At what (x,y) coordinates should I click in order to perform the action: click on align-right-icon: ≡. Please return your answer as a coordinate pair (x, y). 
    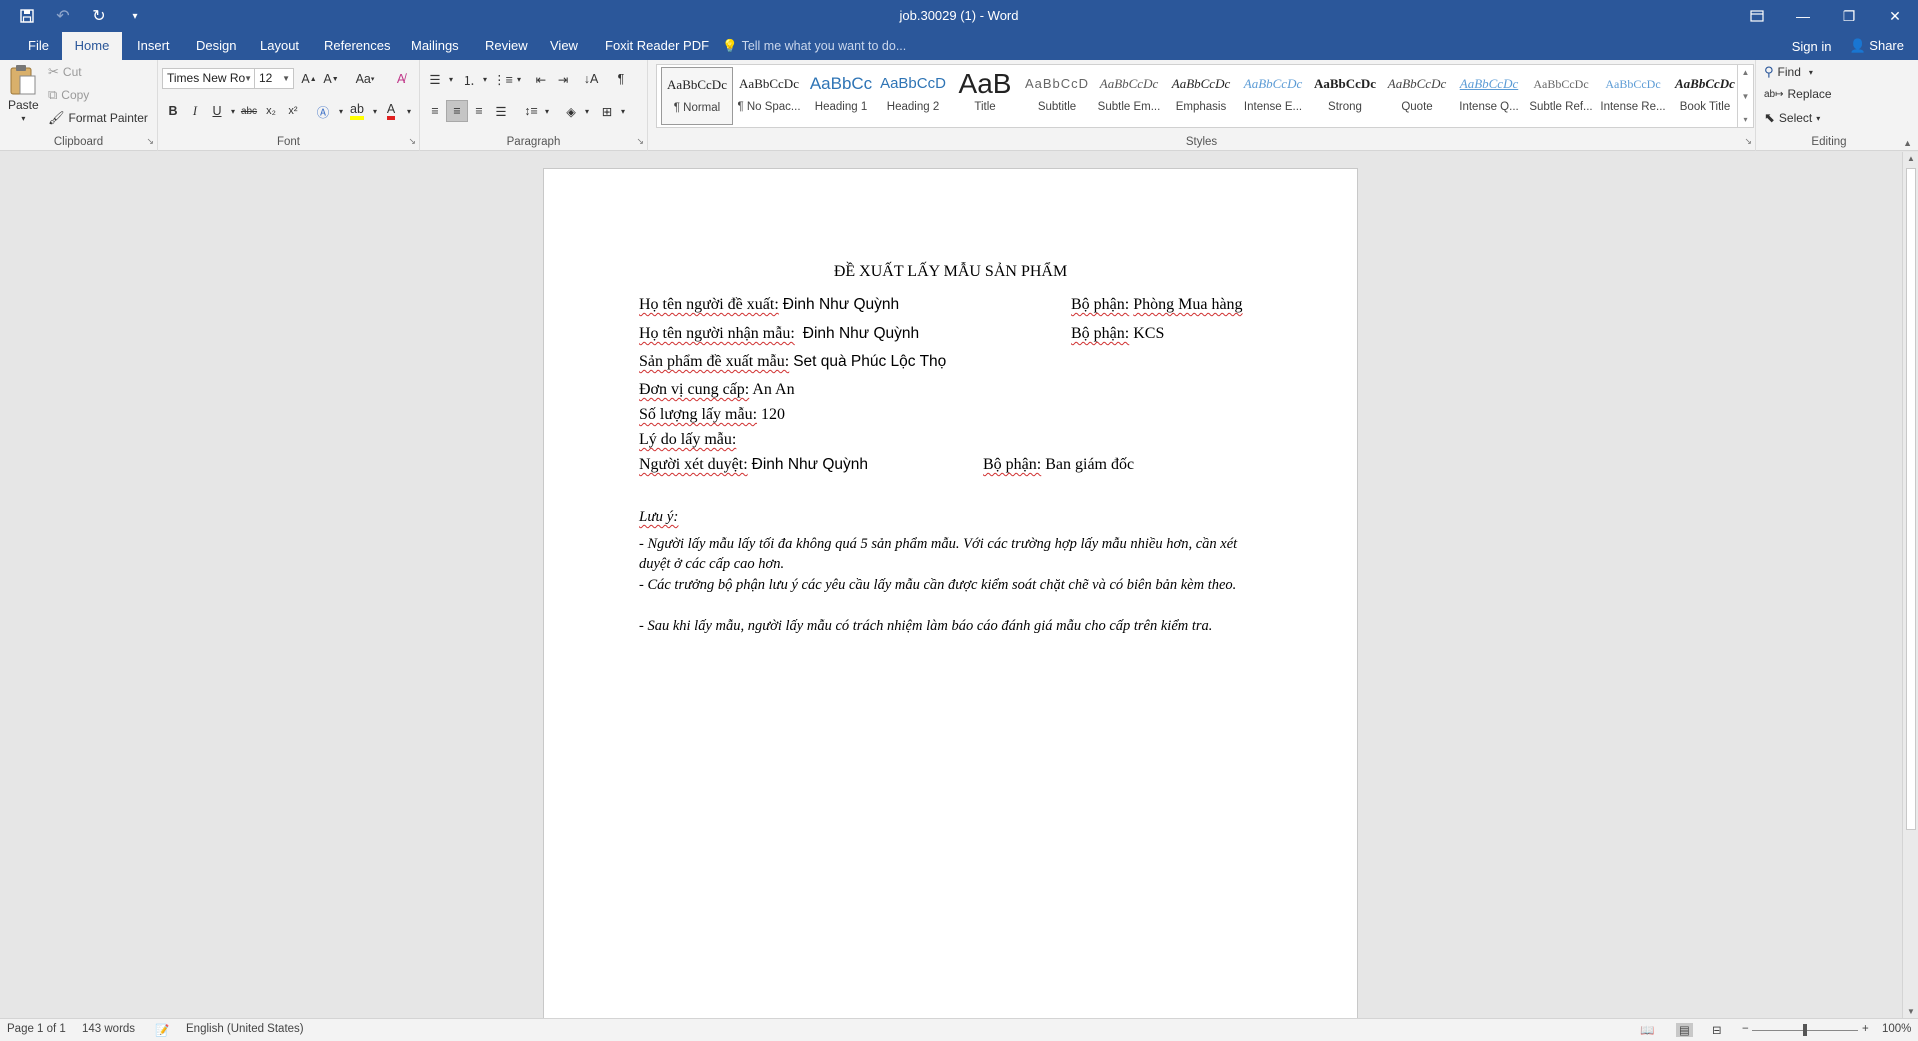
    Looking at the image, I should click on (479, 111).